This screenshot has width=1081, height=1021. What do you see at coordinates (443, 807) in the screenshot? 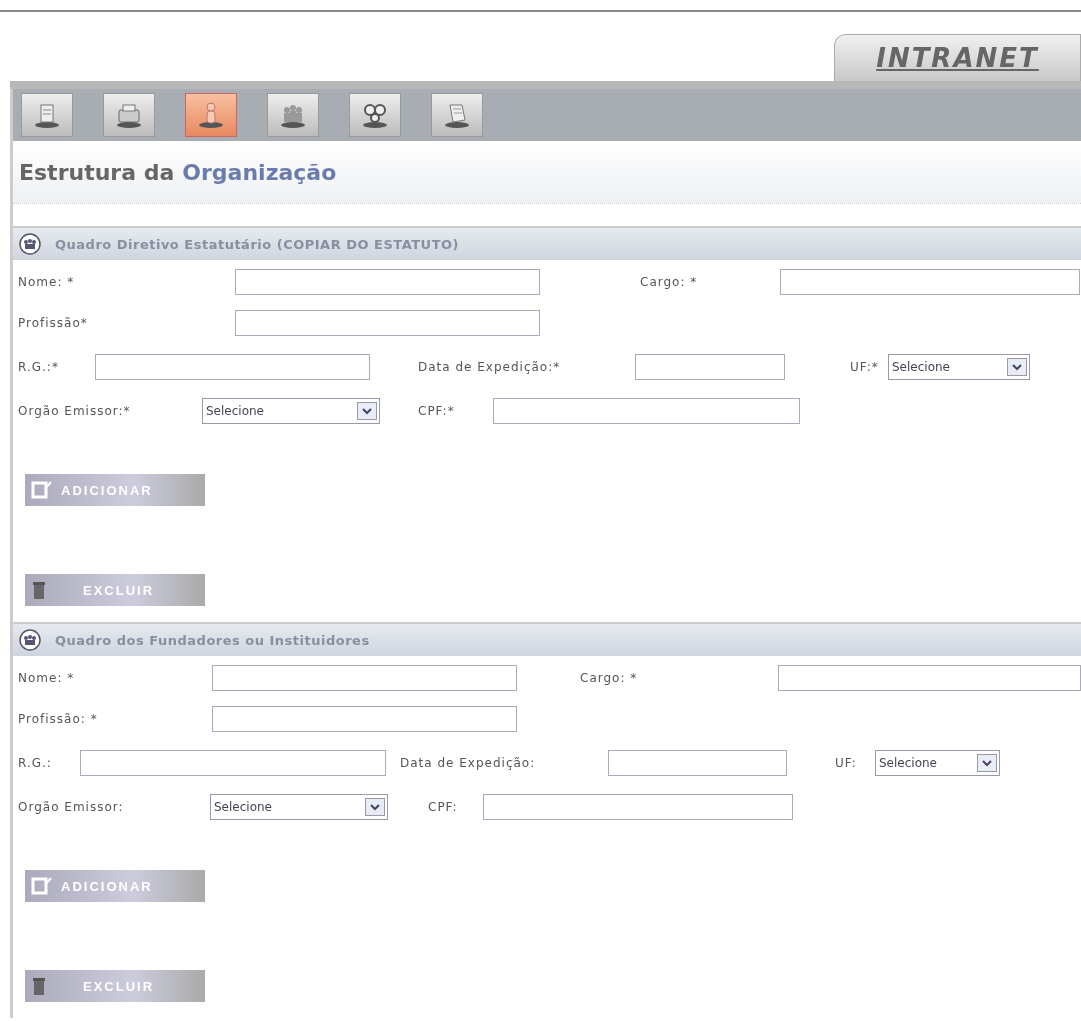
I see `field-label: CPF:` at bounding box center [443, 807].